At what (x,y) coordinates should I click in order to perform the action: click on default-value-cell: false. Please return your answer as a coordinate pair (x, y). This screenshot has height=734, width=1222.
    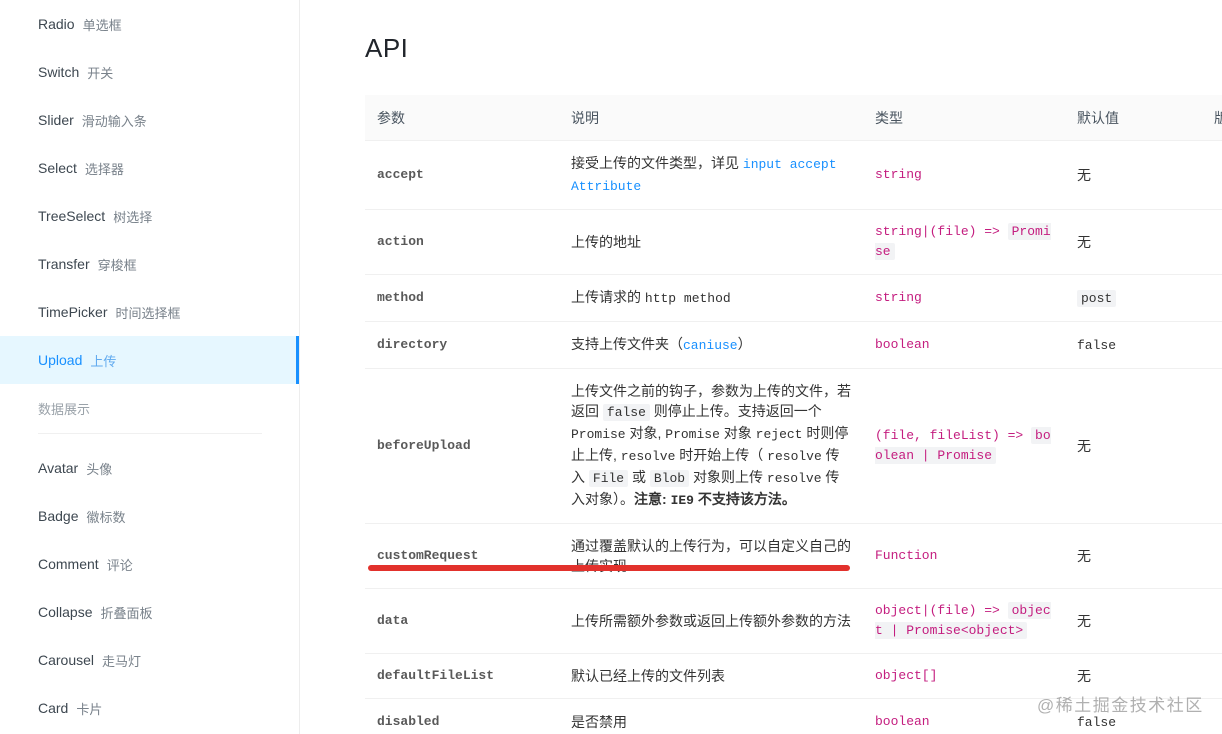
    Looking at the image, I should click on (1133, 716).